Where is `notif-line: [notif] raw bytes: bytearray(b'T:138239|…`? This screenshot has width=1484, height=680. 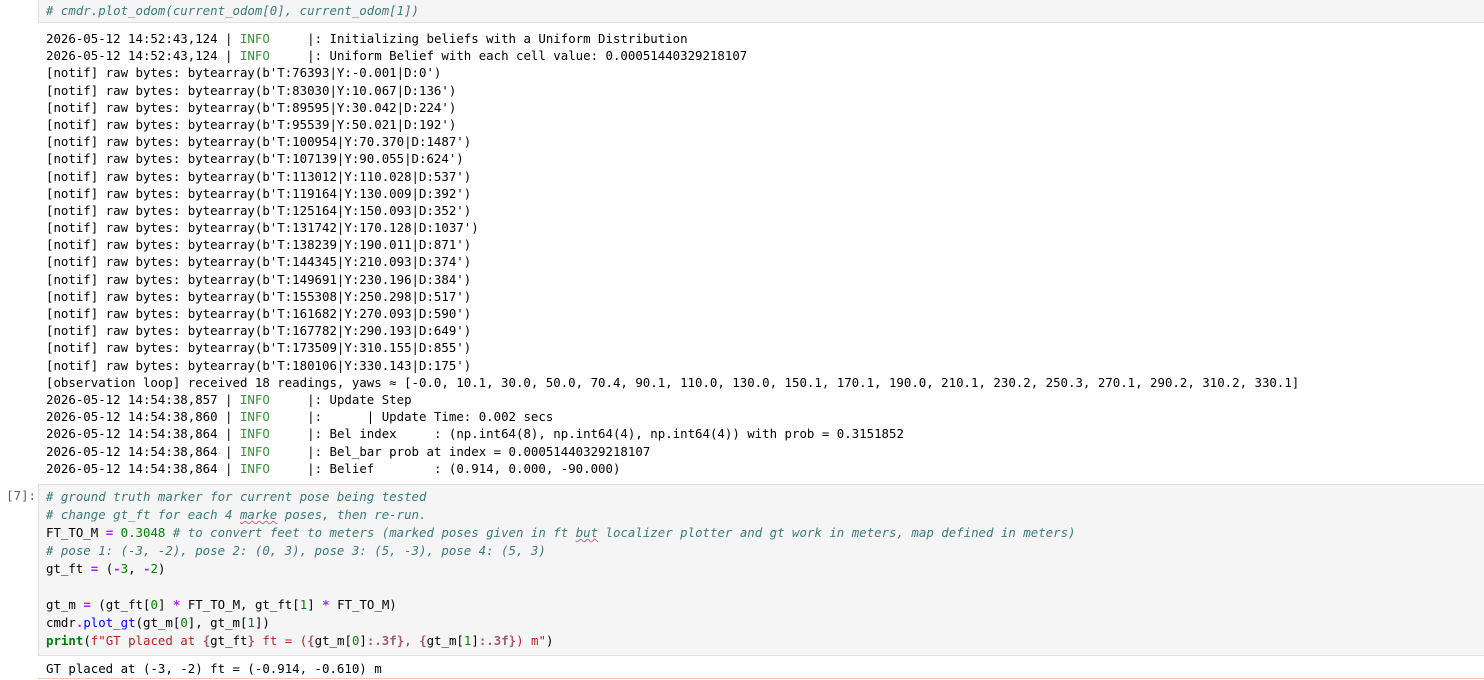 notif-line: [notif] raw bytes: bytearray(b'T:138239|… is located at coordinates (259, 245).